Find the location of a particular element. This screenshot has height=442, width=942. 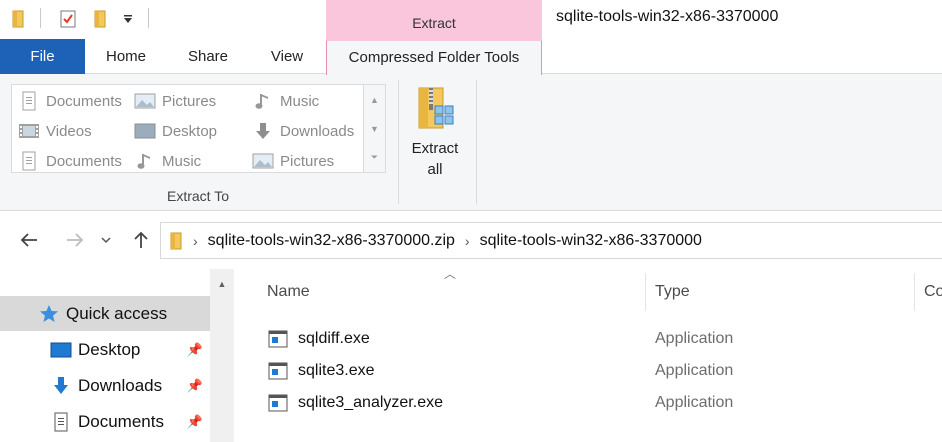

properties-check-icon is located at coordinates (68, 19).